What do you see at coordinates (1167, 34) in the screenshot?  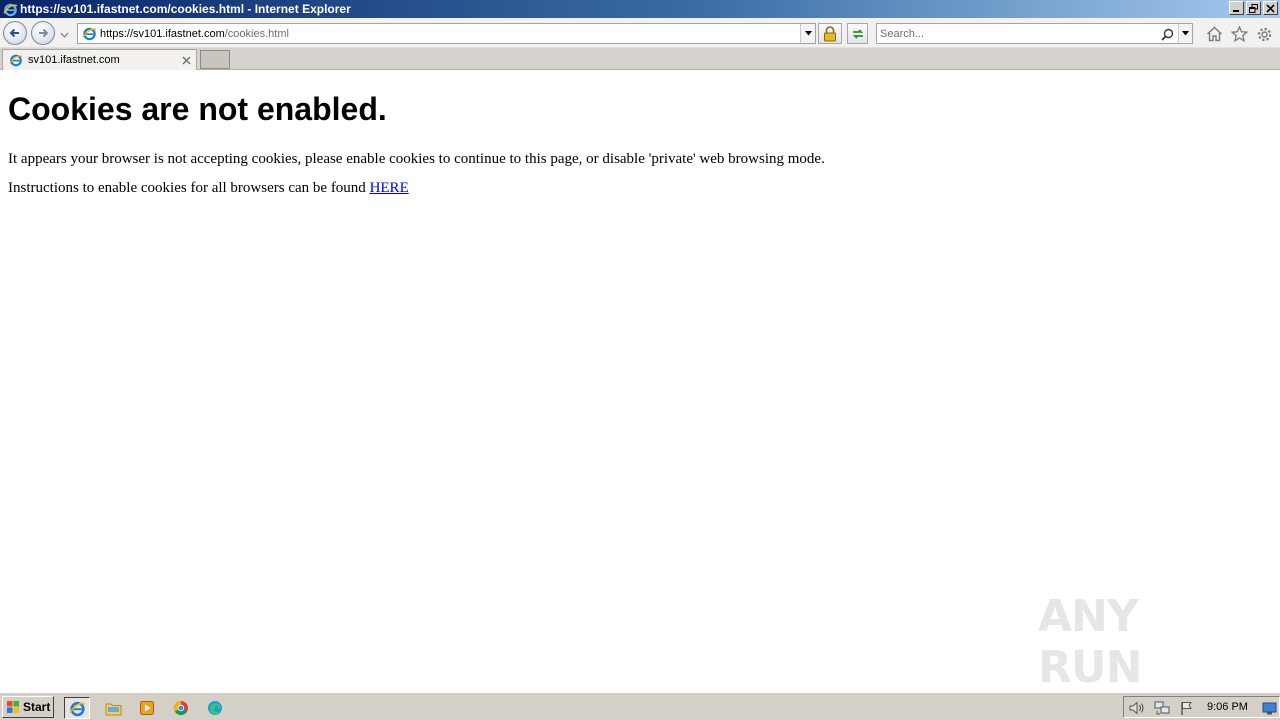 I see `search-icon` at bounding box center [1167, 34].